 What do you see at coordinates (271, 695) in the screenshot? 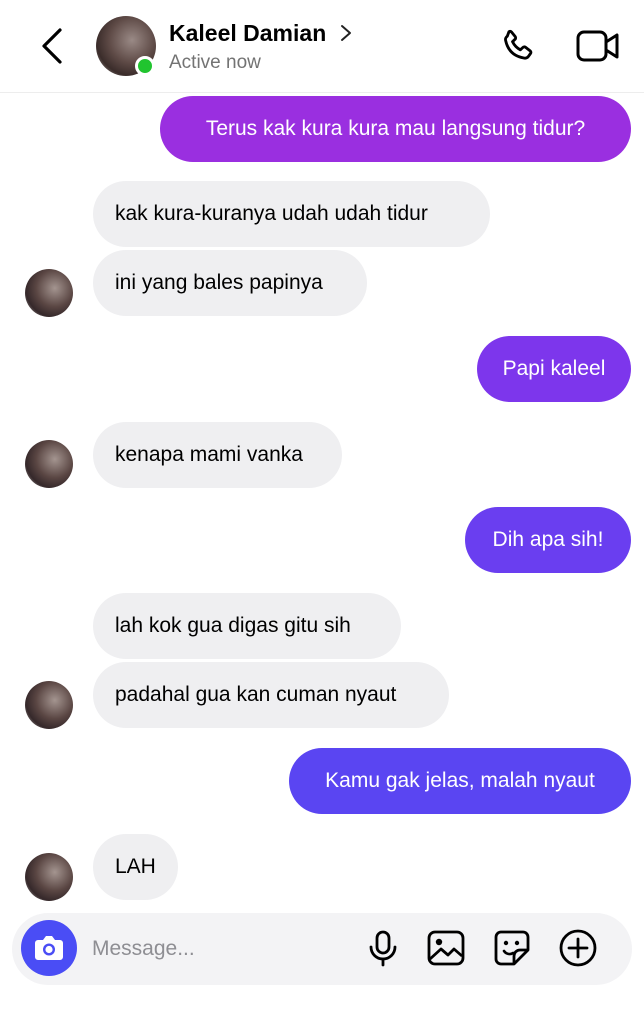
I see `incoming-message: padahal gua kan cuman nyaut` at bounding box center [271, 695].